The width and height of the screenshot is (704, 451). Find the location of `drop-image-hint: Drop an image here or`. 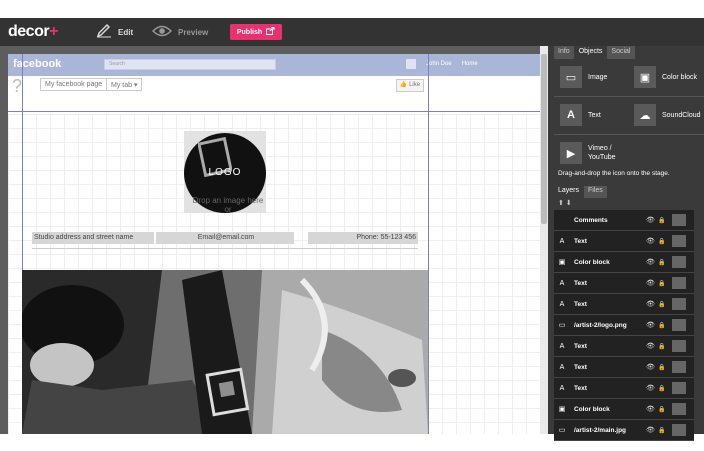

drop-image-hint: Drop an image here or is located at coordinates (228, 205).